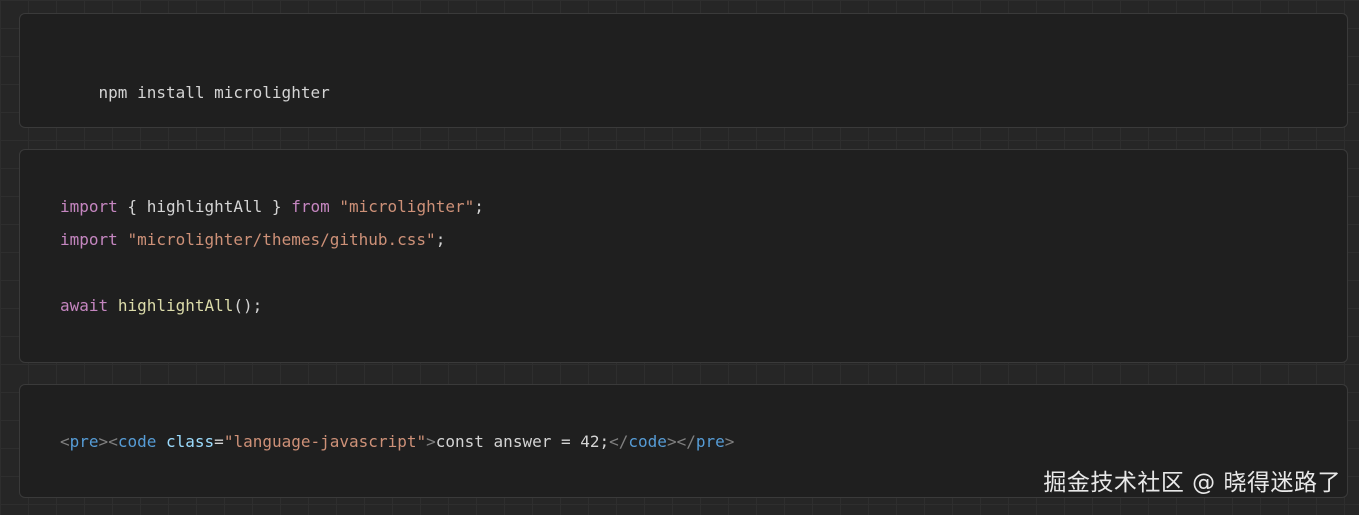 Image resolution: width=1359 pixels, height=515 pixels. I want to click on string-token: "microlighter", so click(407, 206).